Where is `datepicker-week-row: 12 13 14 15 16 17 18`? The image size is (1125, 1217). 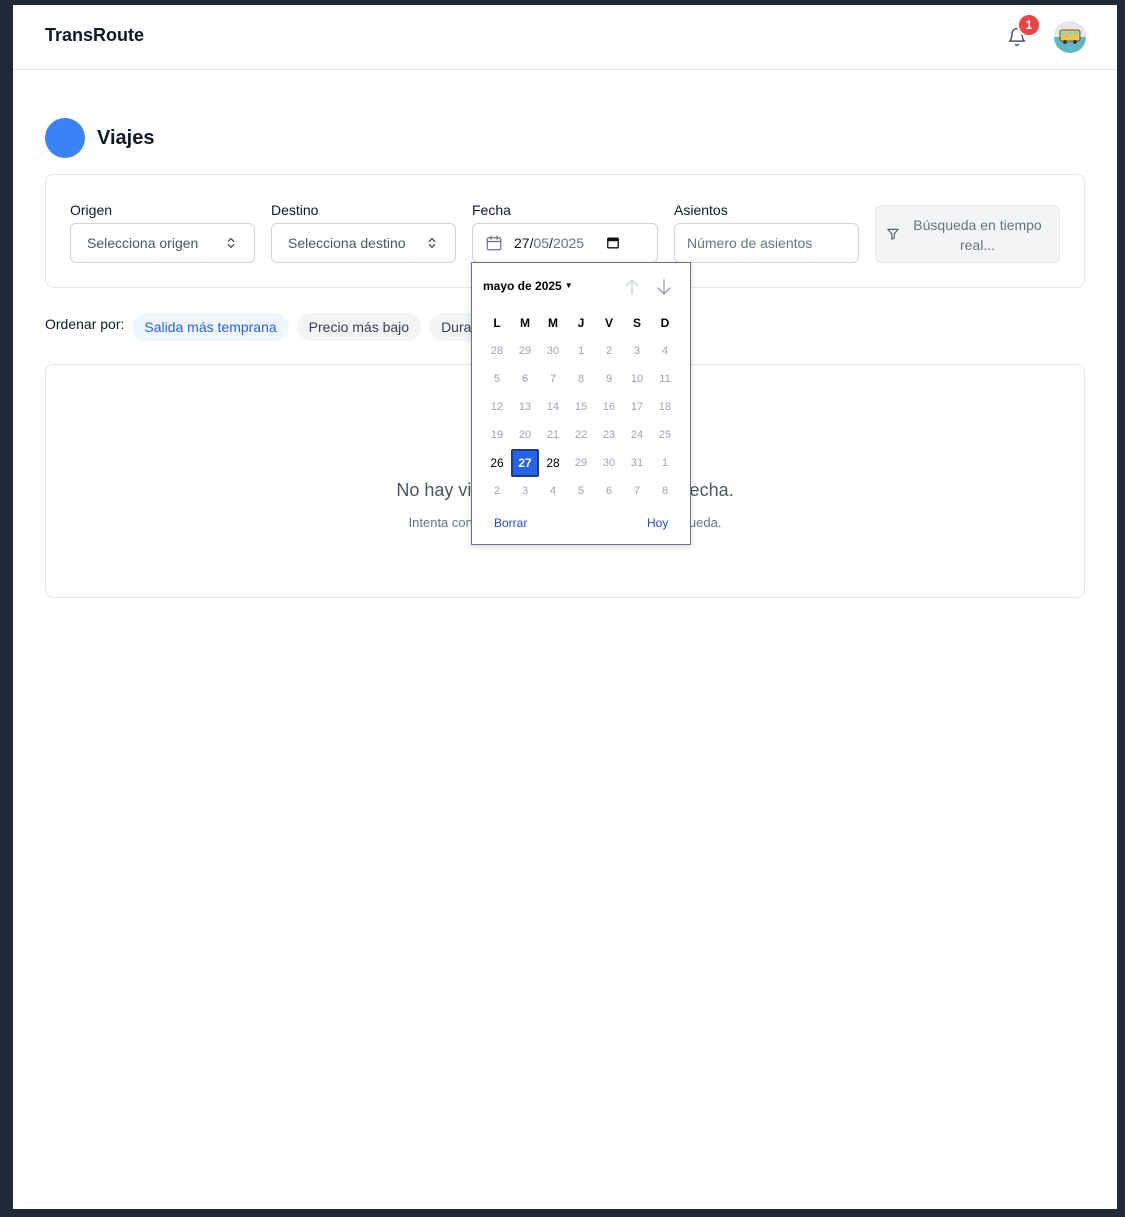 datepicker-week-row: 12 13 14 15 16 17 18 is located at coordinates (581, 407).